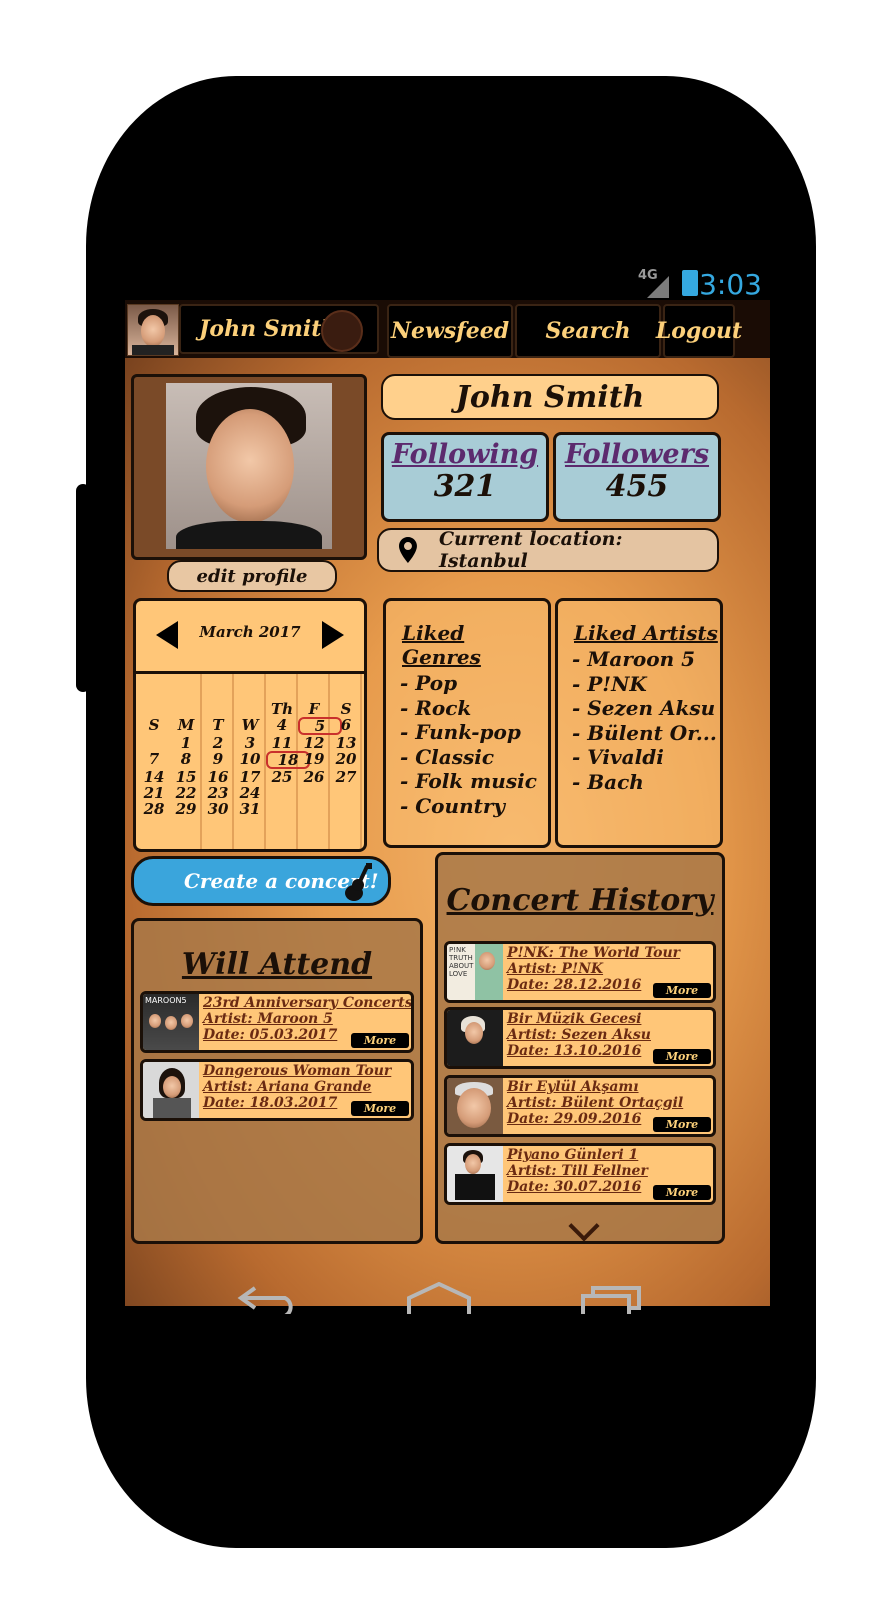 Image resolution: width=891 pixels, height=1609 pixels. What do you see at coordinates (252, 576) in the screenshot?
I see `edit-profile-button: edit profile` at bounding box center [252, 576].